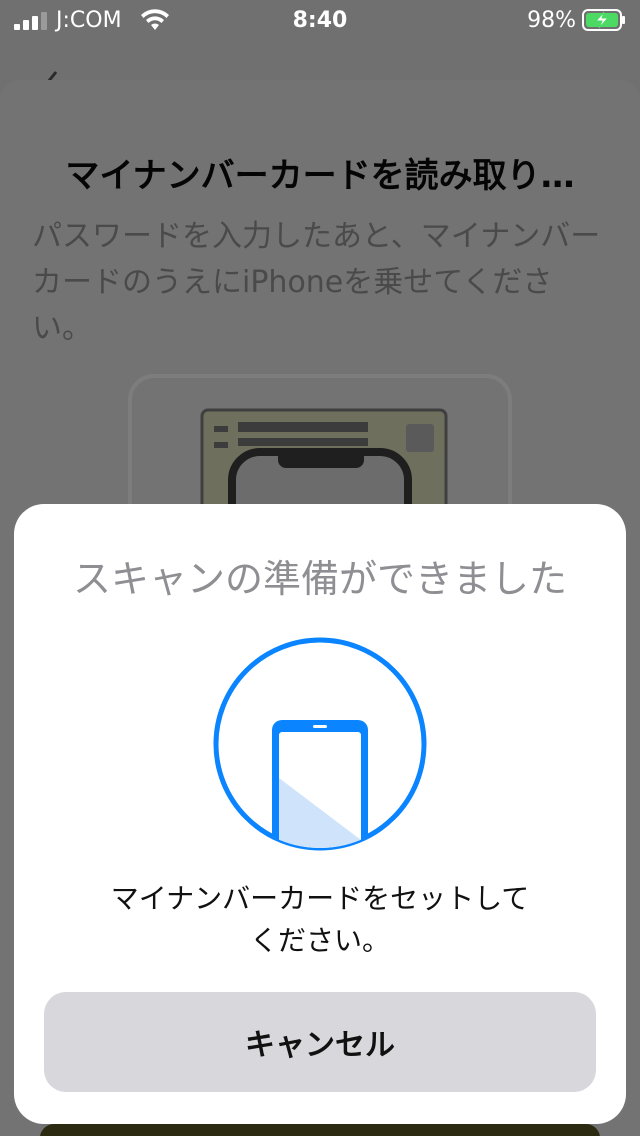  Describe the element at coordinates (320, 744) in the screenshot. I see `phone-scan-icon` at that location.